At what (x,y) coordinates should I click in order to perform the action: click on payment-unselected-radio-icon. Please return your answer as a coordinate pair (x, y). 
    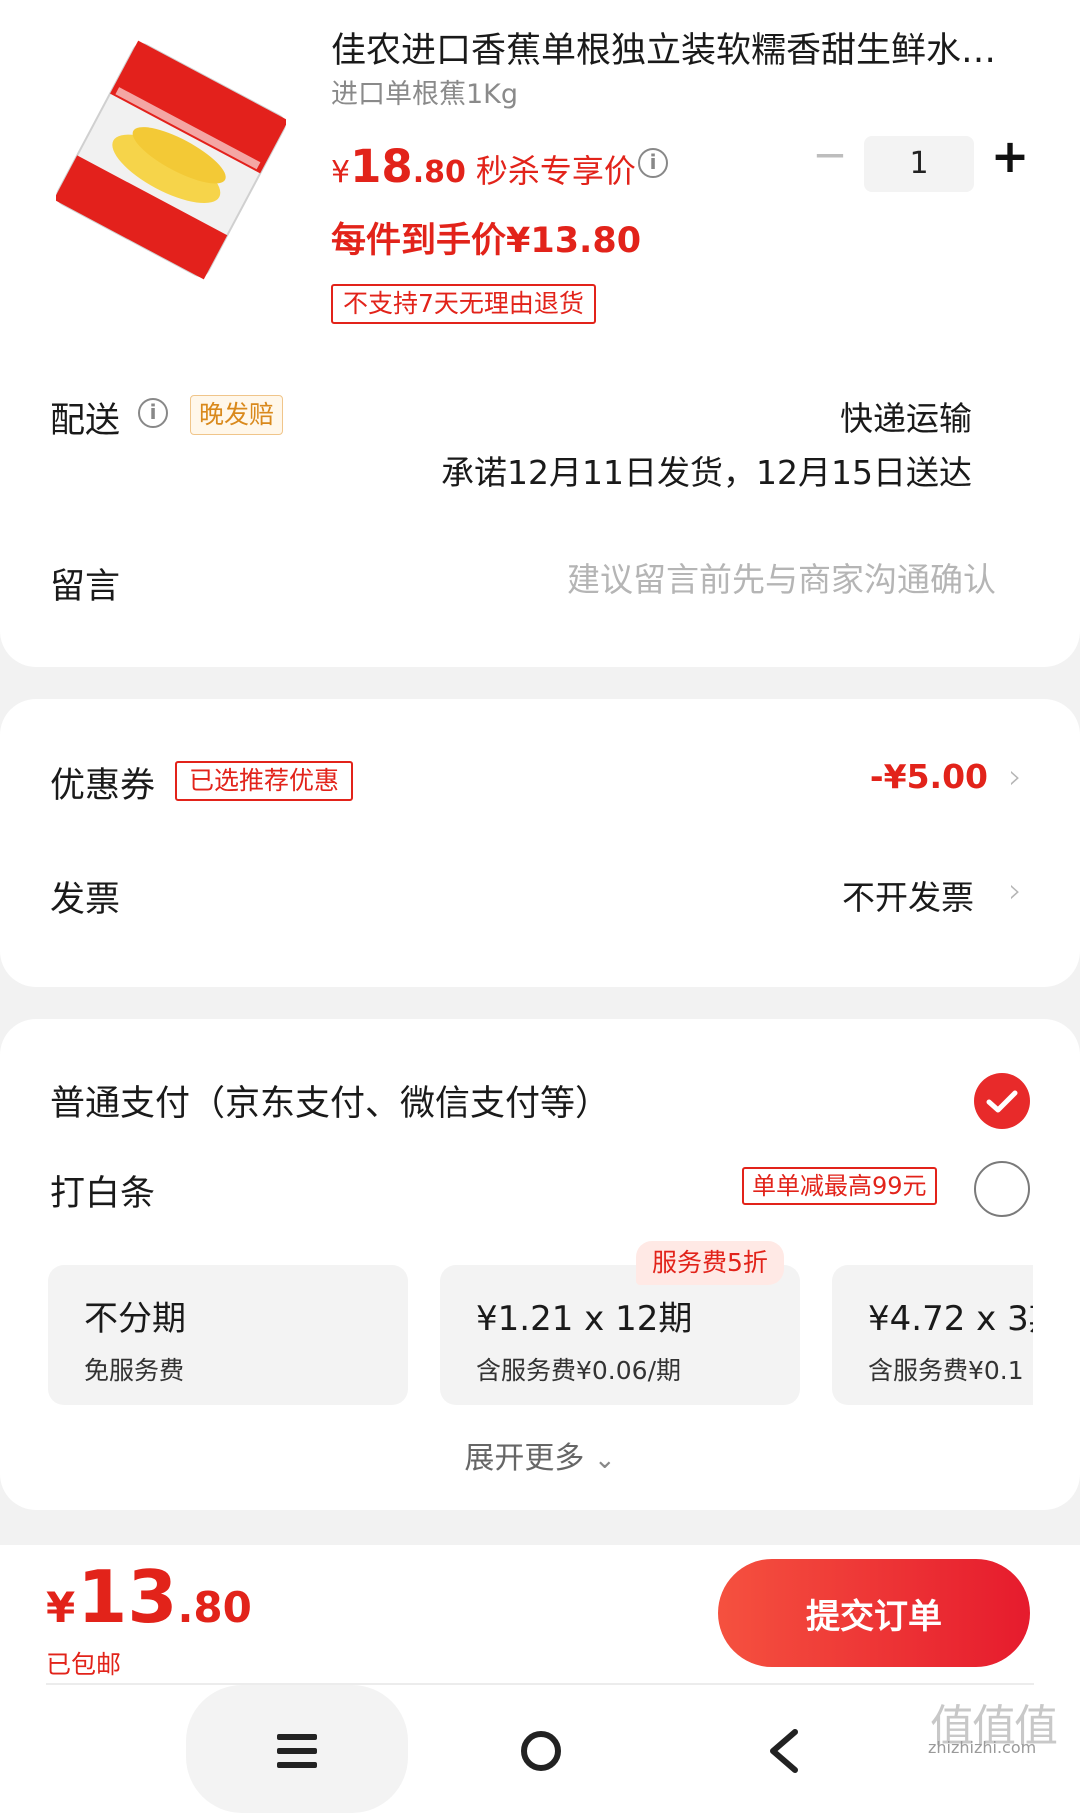
    Looking at the image, I should click on (1002, 1189).